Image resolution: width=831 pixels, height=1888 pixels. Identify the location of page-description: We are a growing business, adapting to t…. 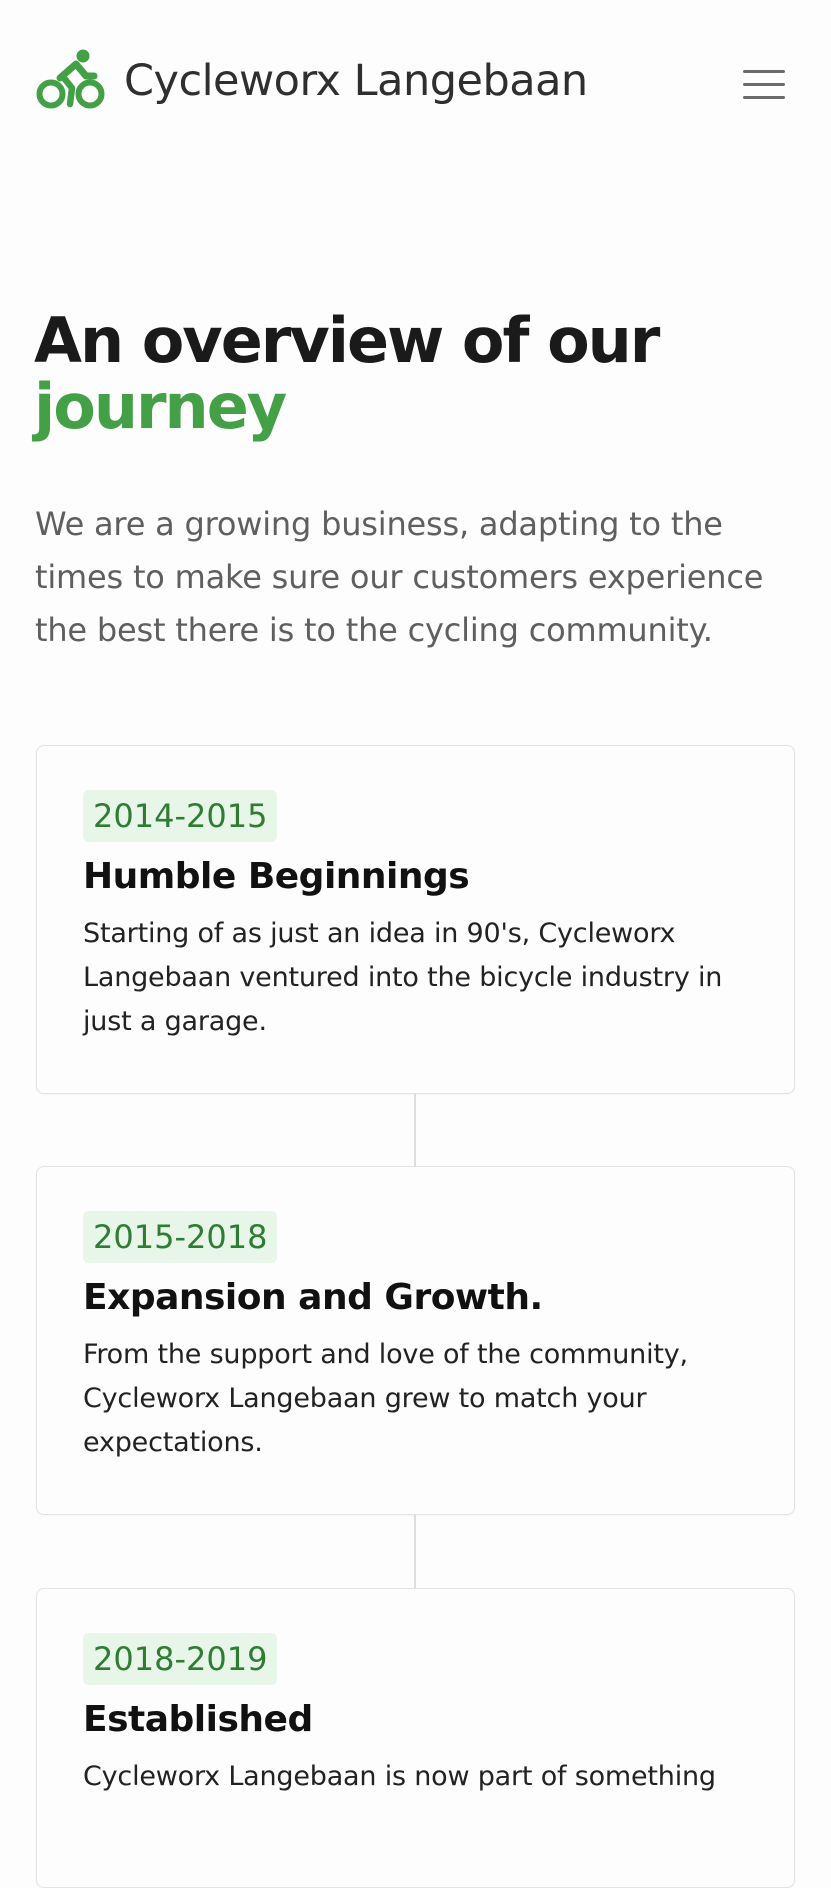
(399, 577).